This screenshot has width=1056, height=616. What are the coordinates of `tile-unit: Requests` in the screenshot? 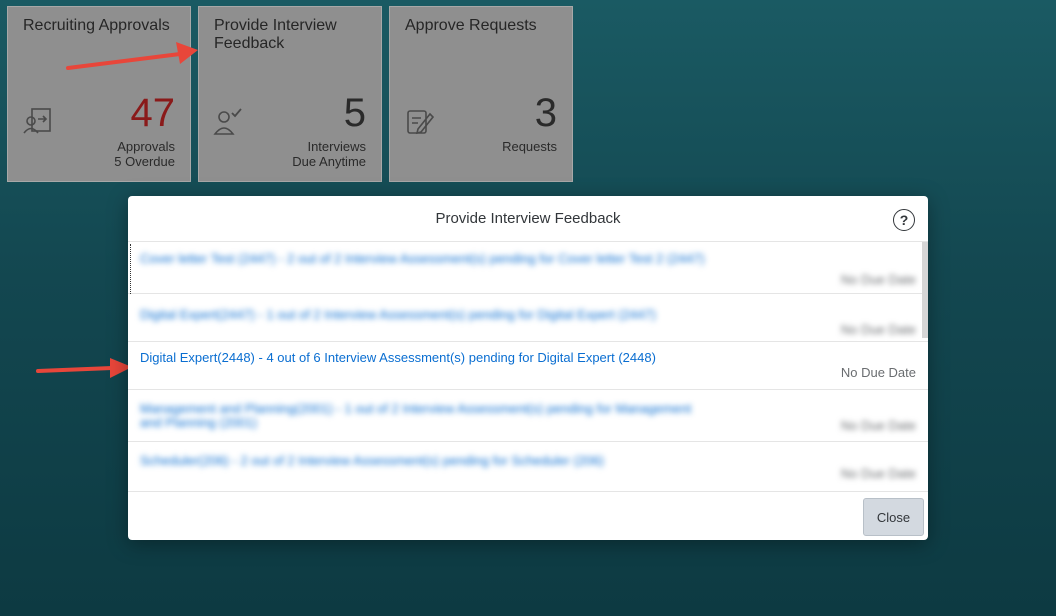 It's located at (529, 146).